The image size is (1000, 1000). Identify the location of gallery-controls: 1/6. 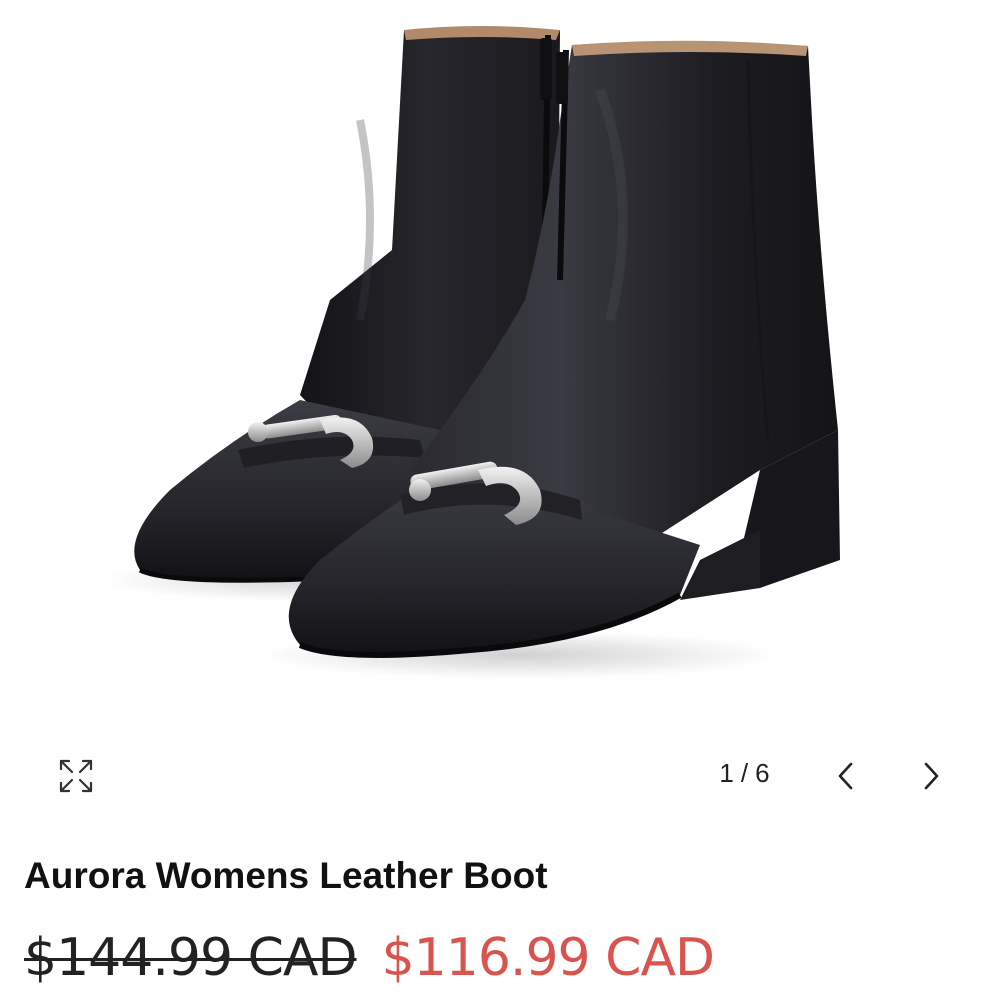
(500, 776).